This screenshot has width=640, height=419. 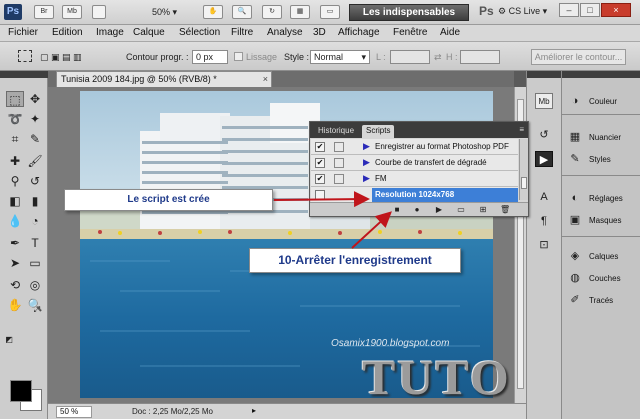 What do you see at coordinates (15, 201) in the screenshot?
I see `eraser-tool-icon: ◧` at bounding box center [15, 201].